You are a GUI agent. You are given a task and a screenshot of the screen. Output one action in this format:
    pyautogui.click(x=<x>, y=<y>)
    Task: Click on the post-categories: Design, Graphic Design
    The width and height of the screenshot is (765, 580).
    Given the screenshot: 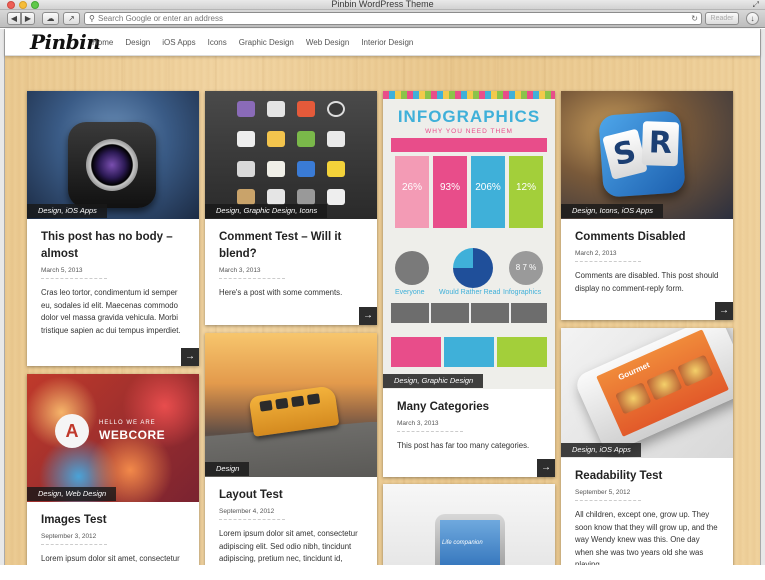 What is the action you would take?
    pyautogui.click(x=433, y=381)
    